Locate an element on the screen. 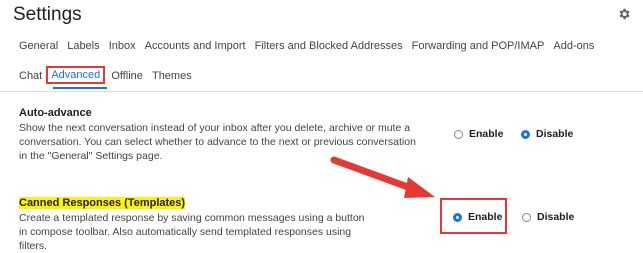  canned-responses-enable-radio: Enable is located at coordinates (477, 217).